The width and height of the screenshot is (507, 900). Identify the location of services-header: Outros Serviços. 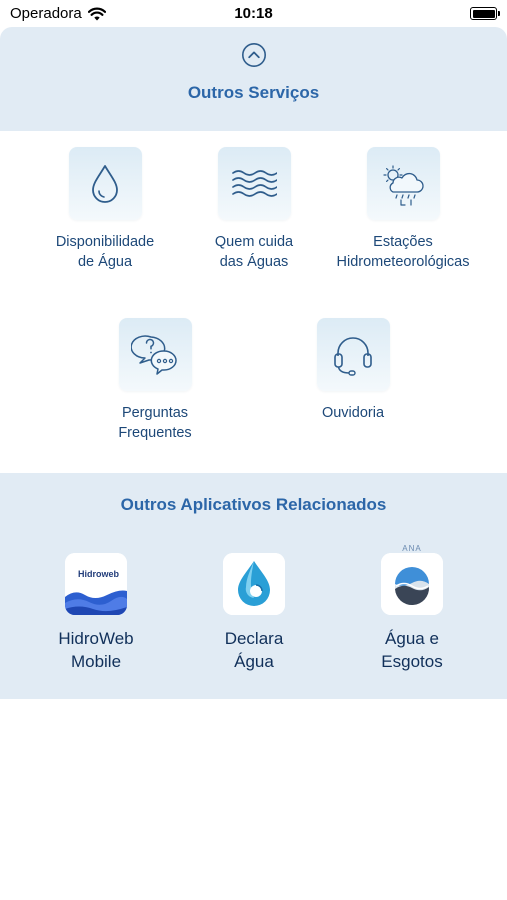
(253, 79).